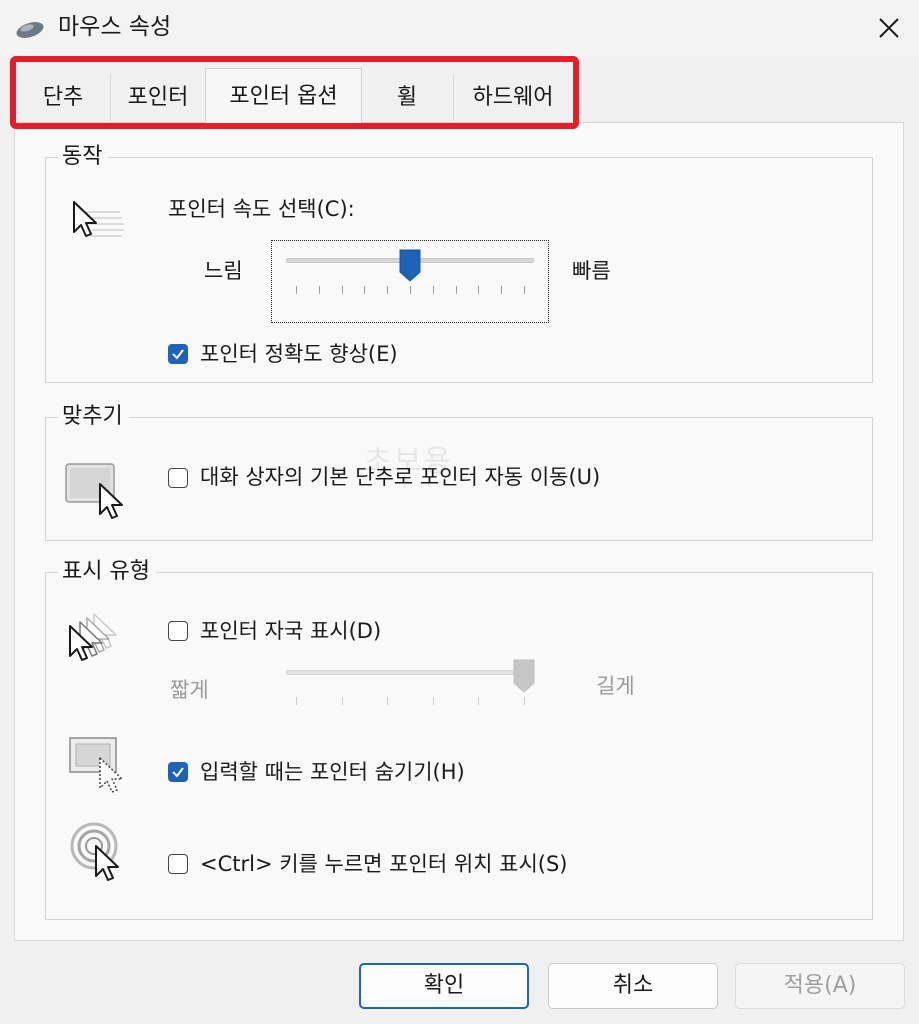 The width and height of the screenshot is (919, 1024). What do you see at coordinates (384, 864) in the screenshot?
I see `ctrl-location-label: <Ctrl> 키를 누르면 포인터 위치 표시(S)` at bounding box center [384, 864].